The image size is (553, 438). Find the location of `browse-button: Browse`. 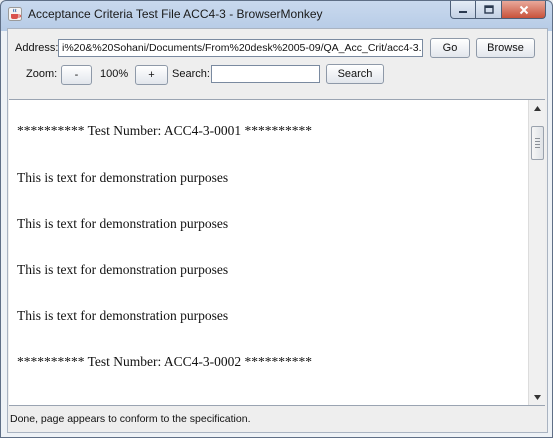

browse-button: Browse is located at coordinates (505, 48).